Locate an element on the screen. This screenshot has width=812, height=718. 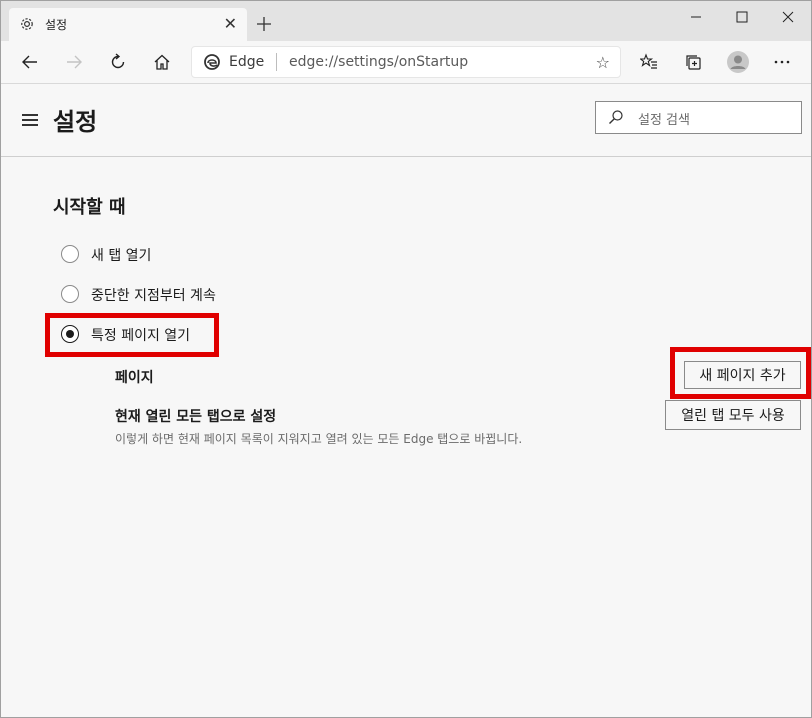
tab-title: 설정 is located at coordinates (56, 25).